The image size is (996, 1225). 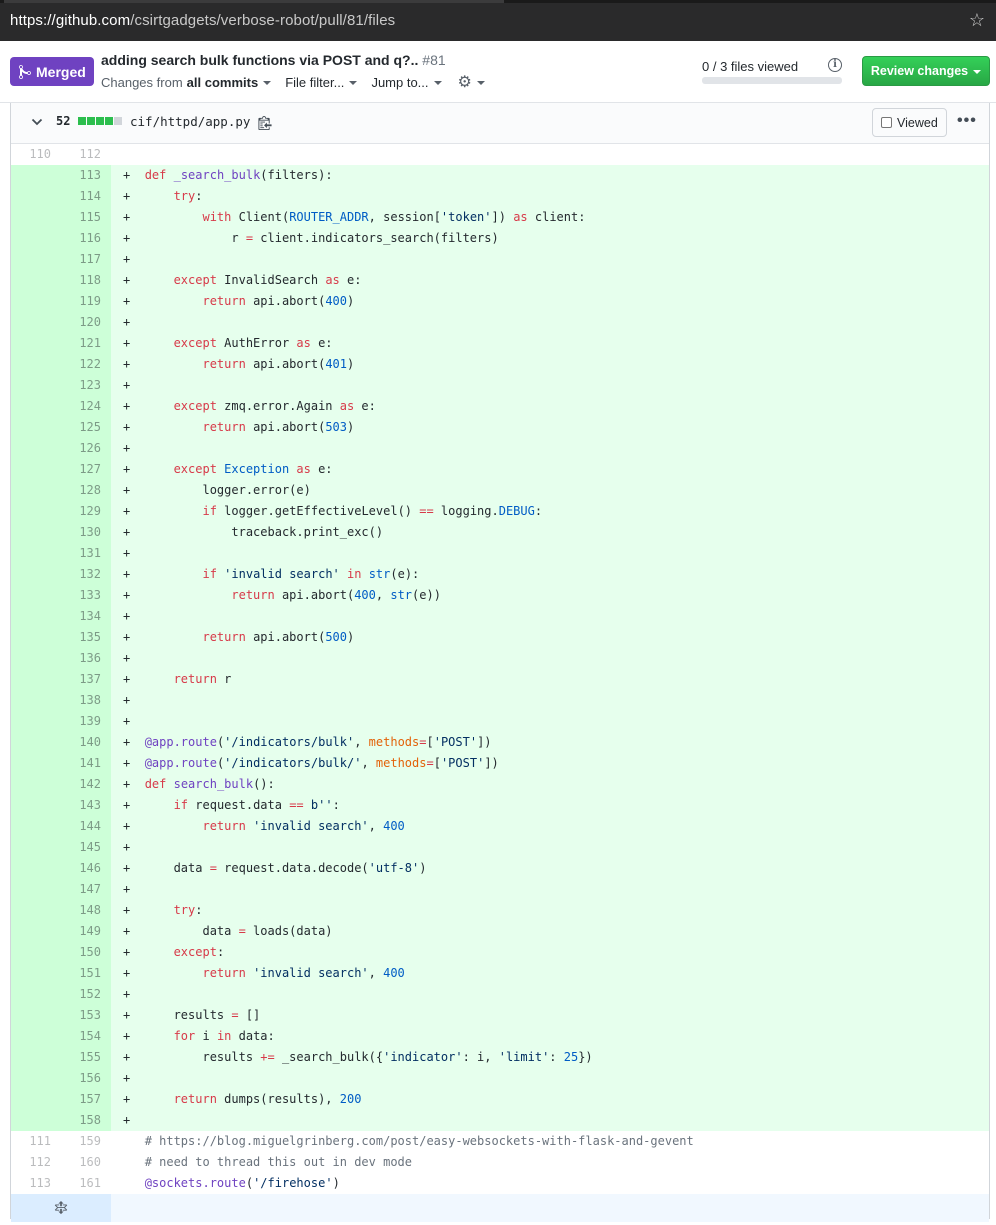 I want to click on new-line-number: 153, so click(x=86, y=1015).